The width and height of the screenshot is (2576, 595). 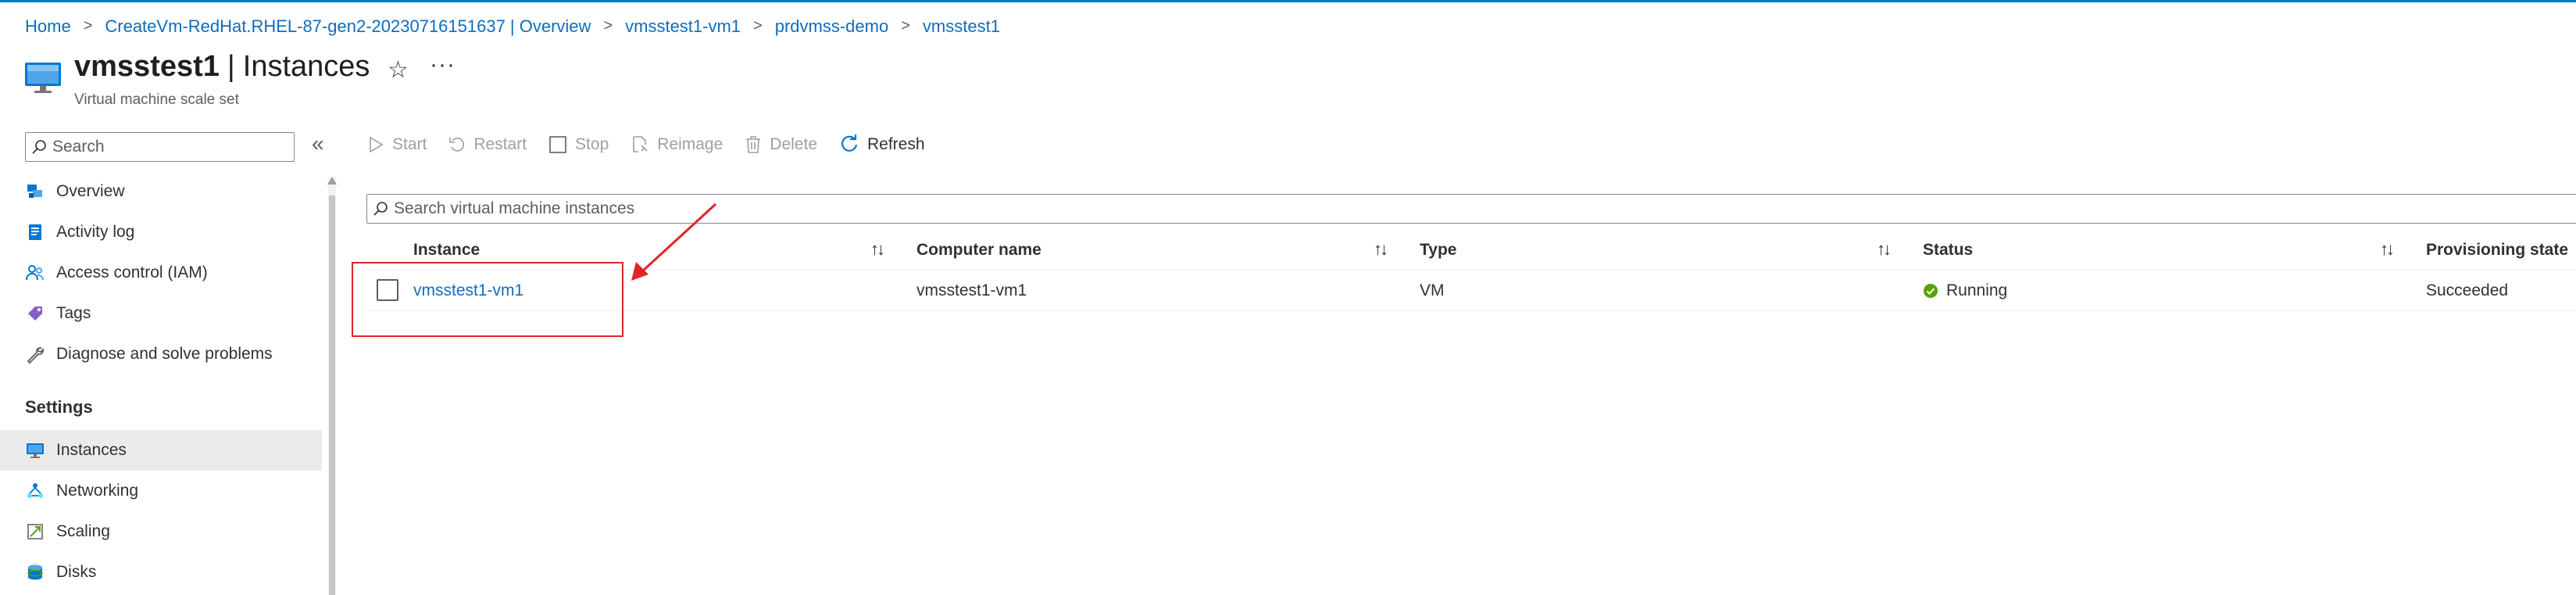 I want to click on page-title: vmsstest1 | Instances, so click(x=222, y=67).